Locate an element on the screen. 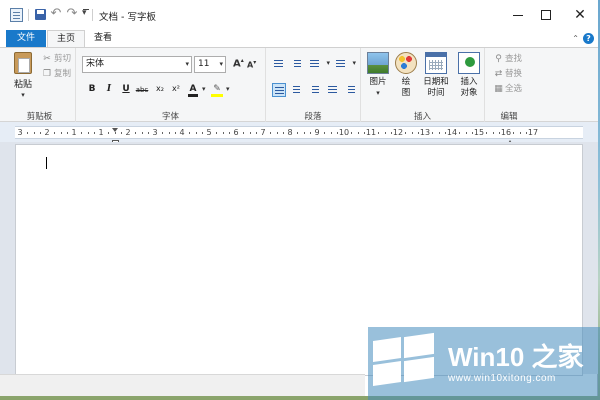 The width and height of the screenshot is (600, 400). help-icon: ? is located at coordinates (588, 38).